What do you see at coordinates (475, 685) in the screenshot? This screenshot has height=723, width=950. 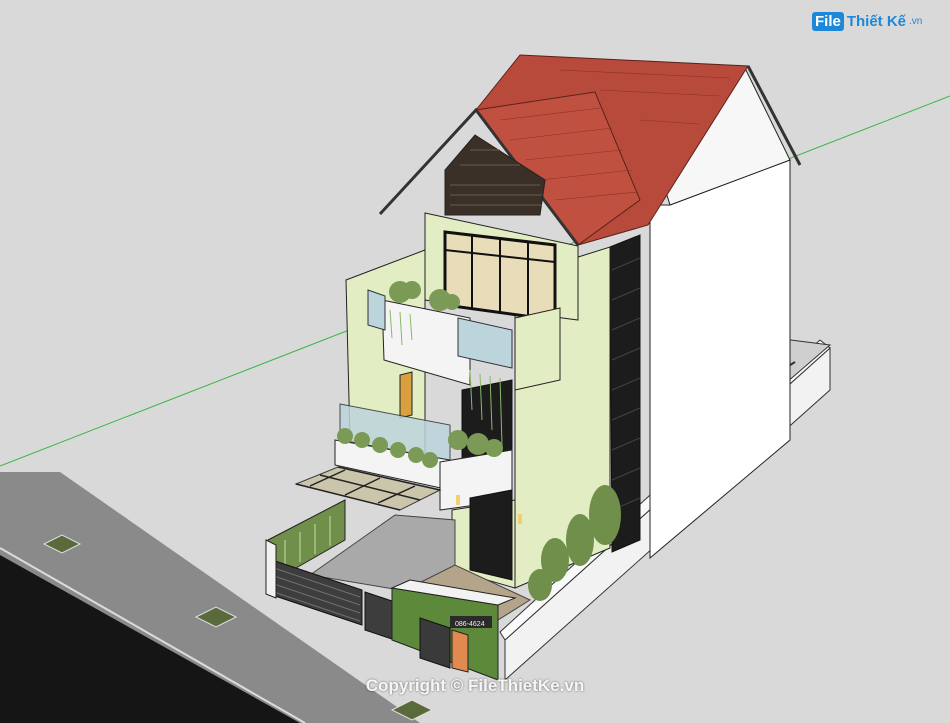 I see `copyright-watermark: Copyright © FileThietKe.vn` at bounding box center [475, 685].